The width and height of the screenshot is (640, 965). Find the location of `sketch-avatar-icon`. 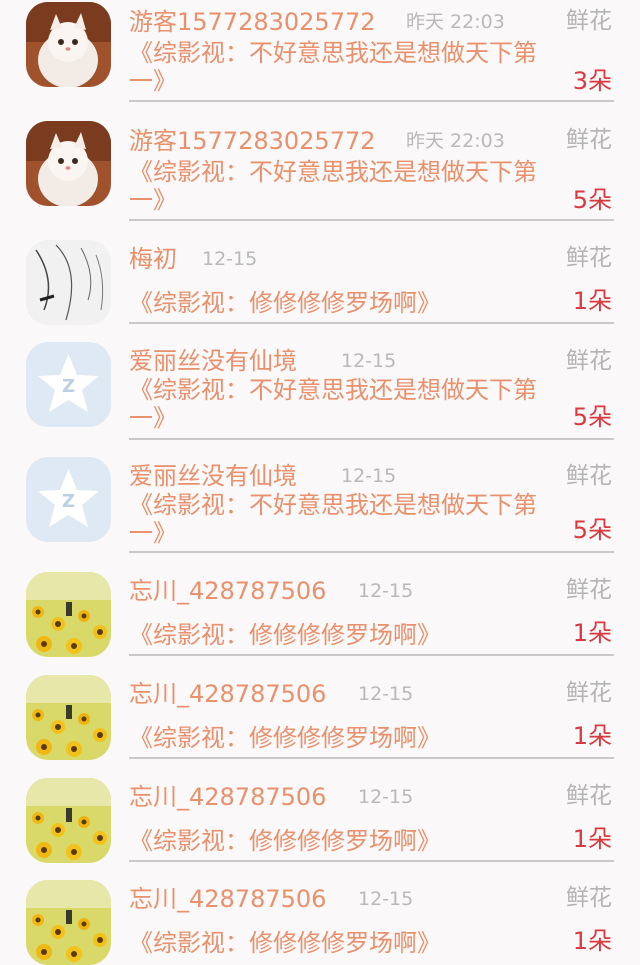

sketch-avatar-icon is located at coordinates (68, 282).